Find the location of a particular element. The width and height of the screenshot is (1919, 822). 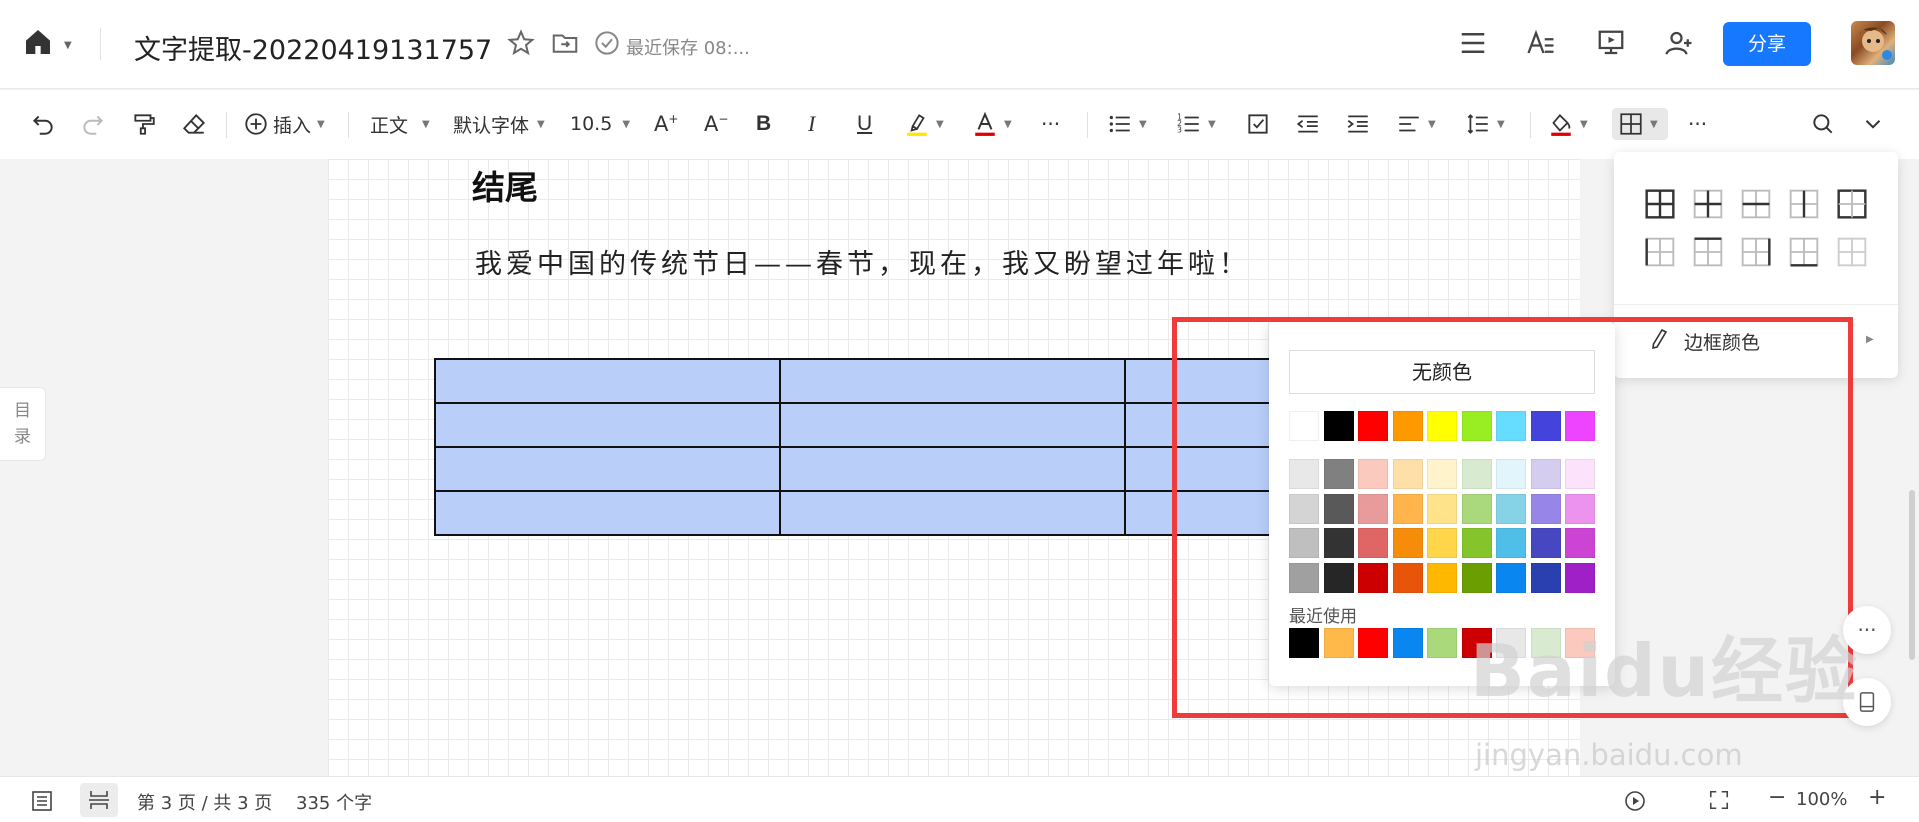

table-grid-icon is located at coordinates (1631, 124).